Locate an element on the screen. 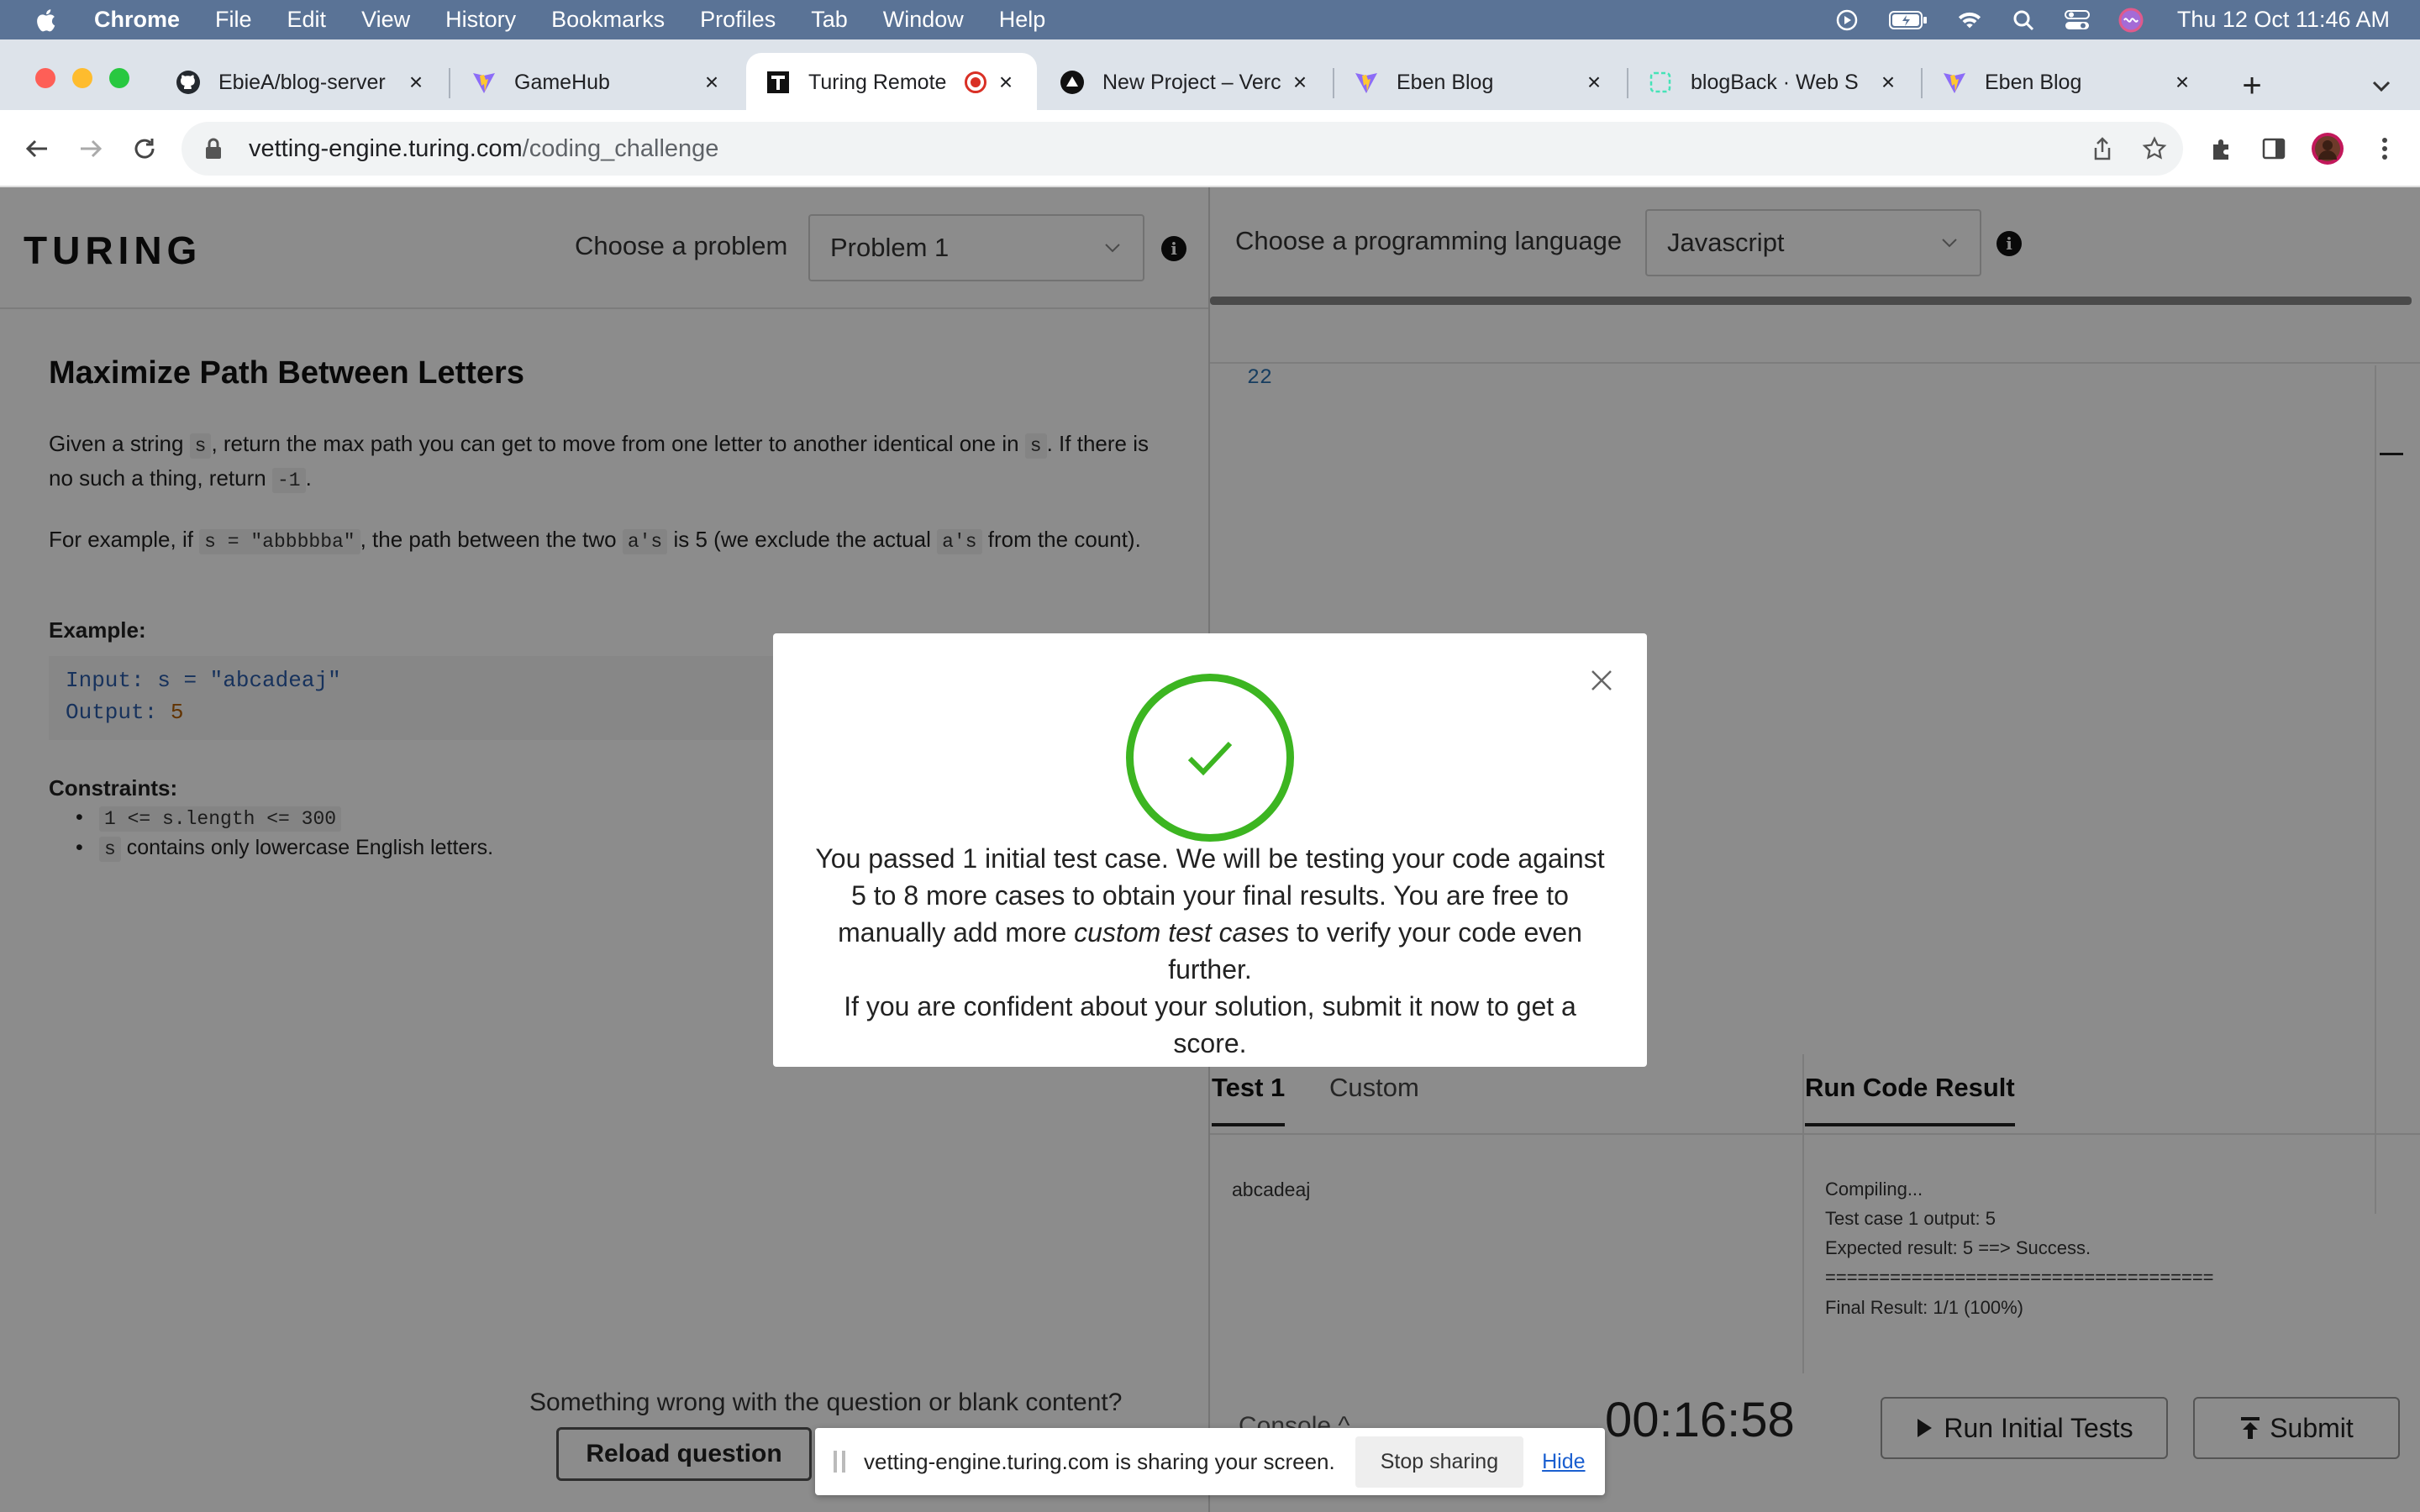 This screenshot has height=1512, width=2420. drag-handle-icon is located at coordinates (840, 1462).